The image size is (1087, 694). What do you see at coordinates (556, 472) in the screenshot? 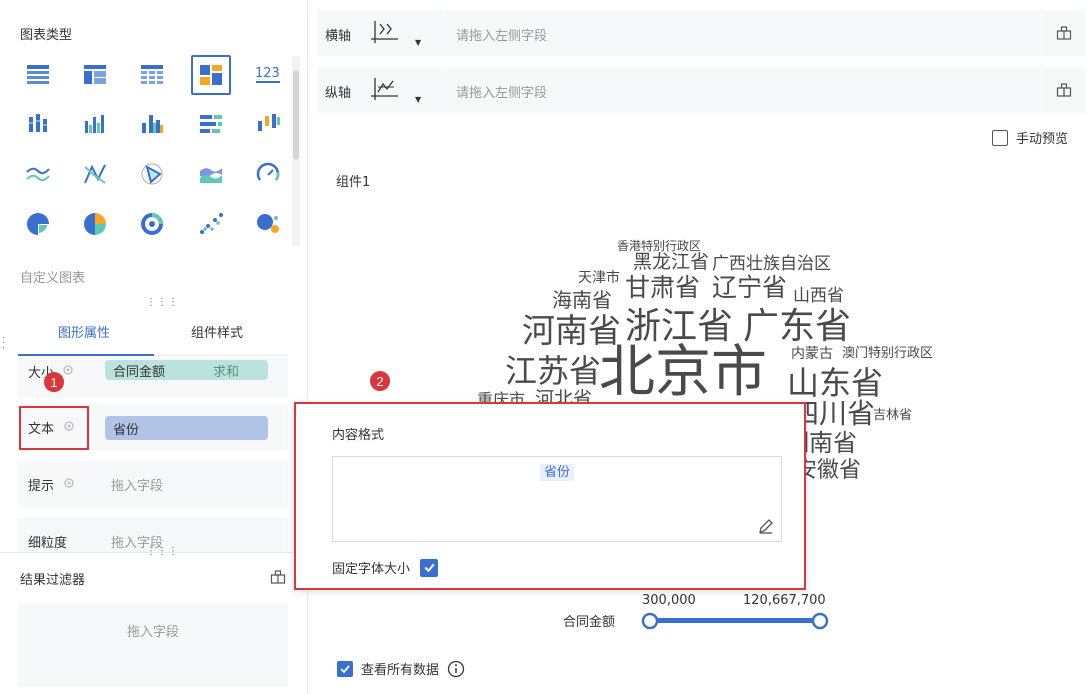
I see `field-token: 省份` at bounding box center [556, 472].